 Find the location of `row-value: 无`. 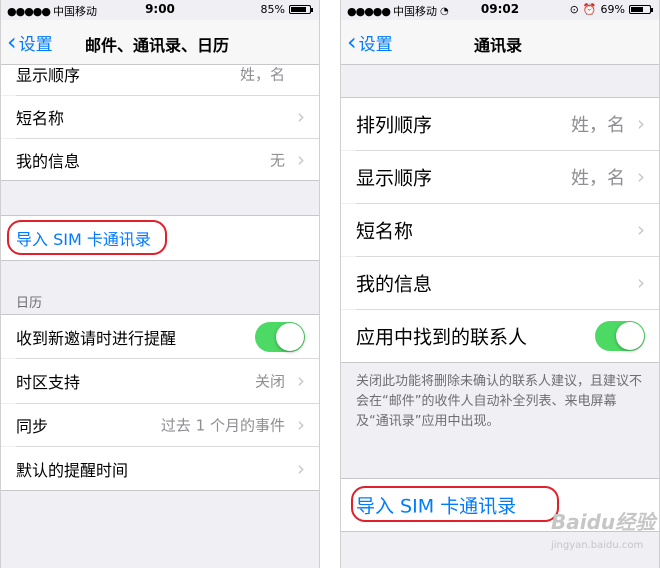

row-value: 无 is located at coordinates (277, 160).